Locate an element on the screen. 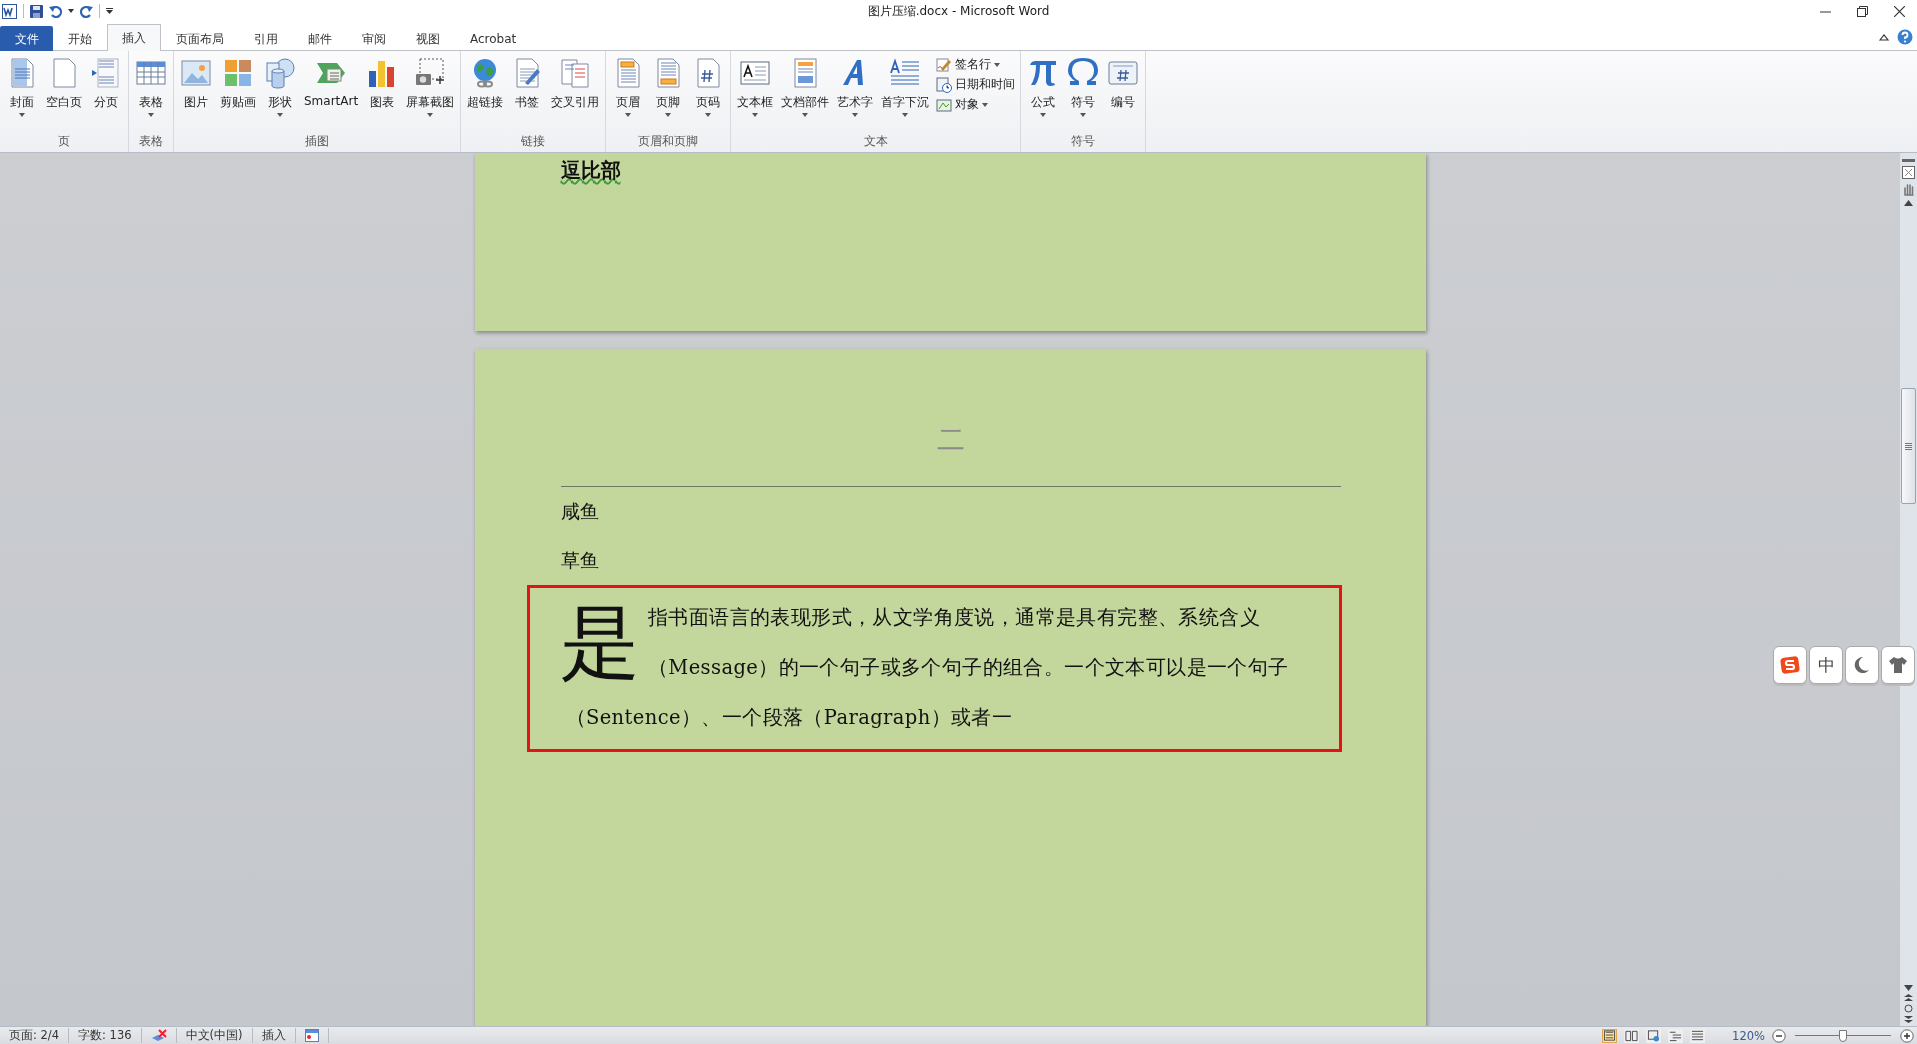  browse-objects-icon is located at coordinates (1908, 172).